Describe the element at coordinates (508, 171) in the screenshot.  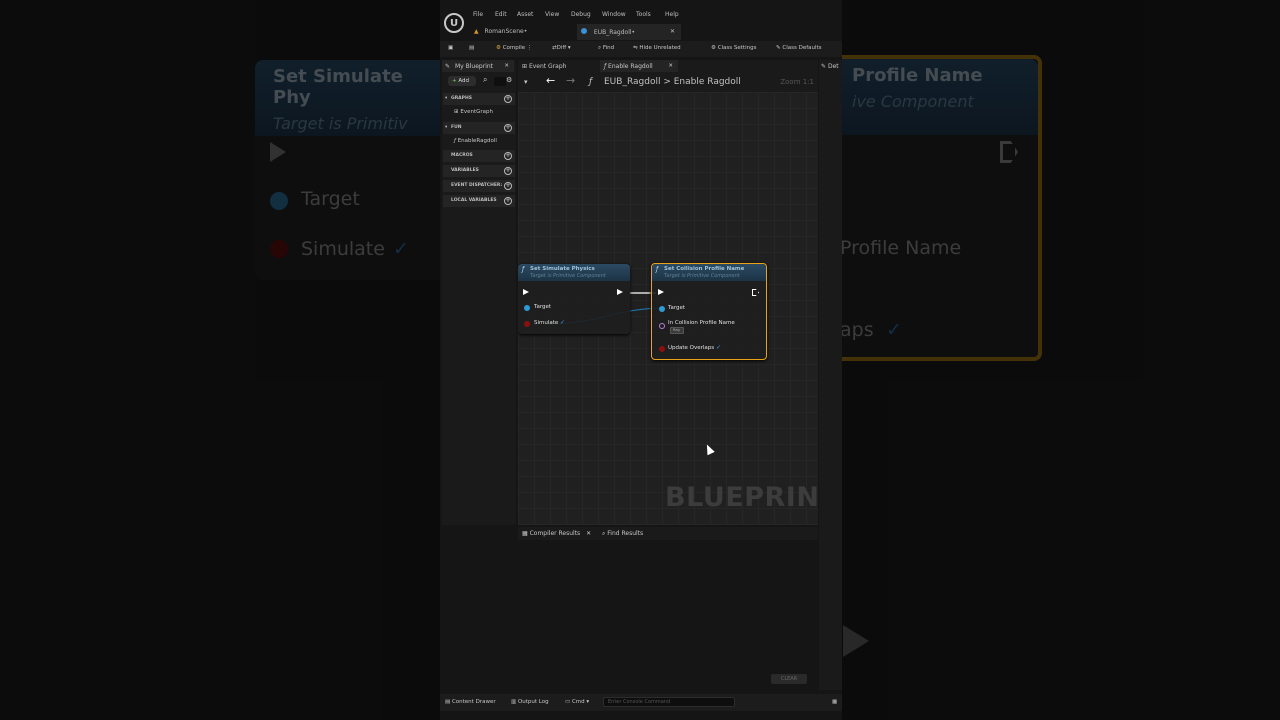
I see `add-variable-icon: +` at that location.